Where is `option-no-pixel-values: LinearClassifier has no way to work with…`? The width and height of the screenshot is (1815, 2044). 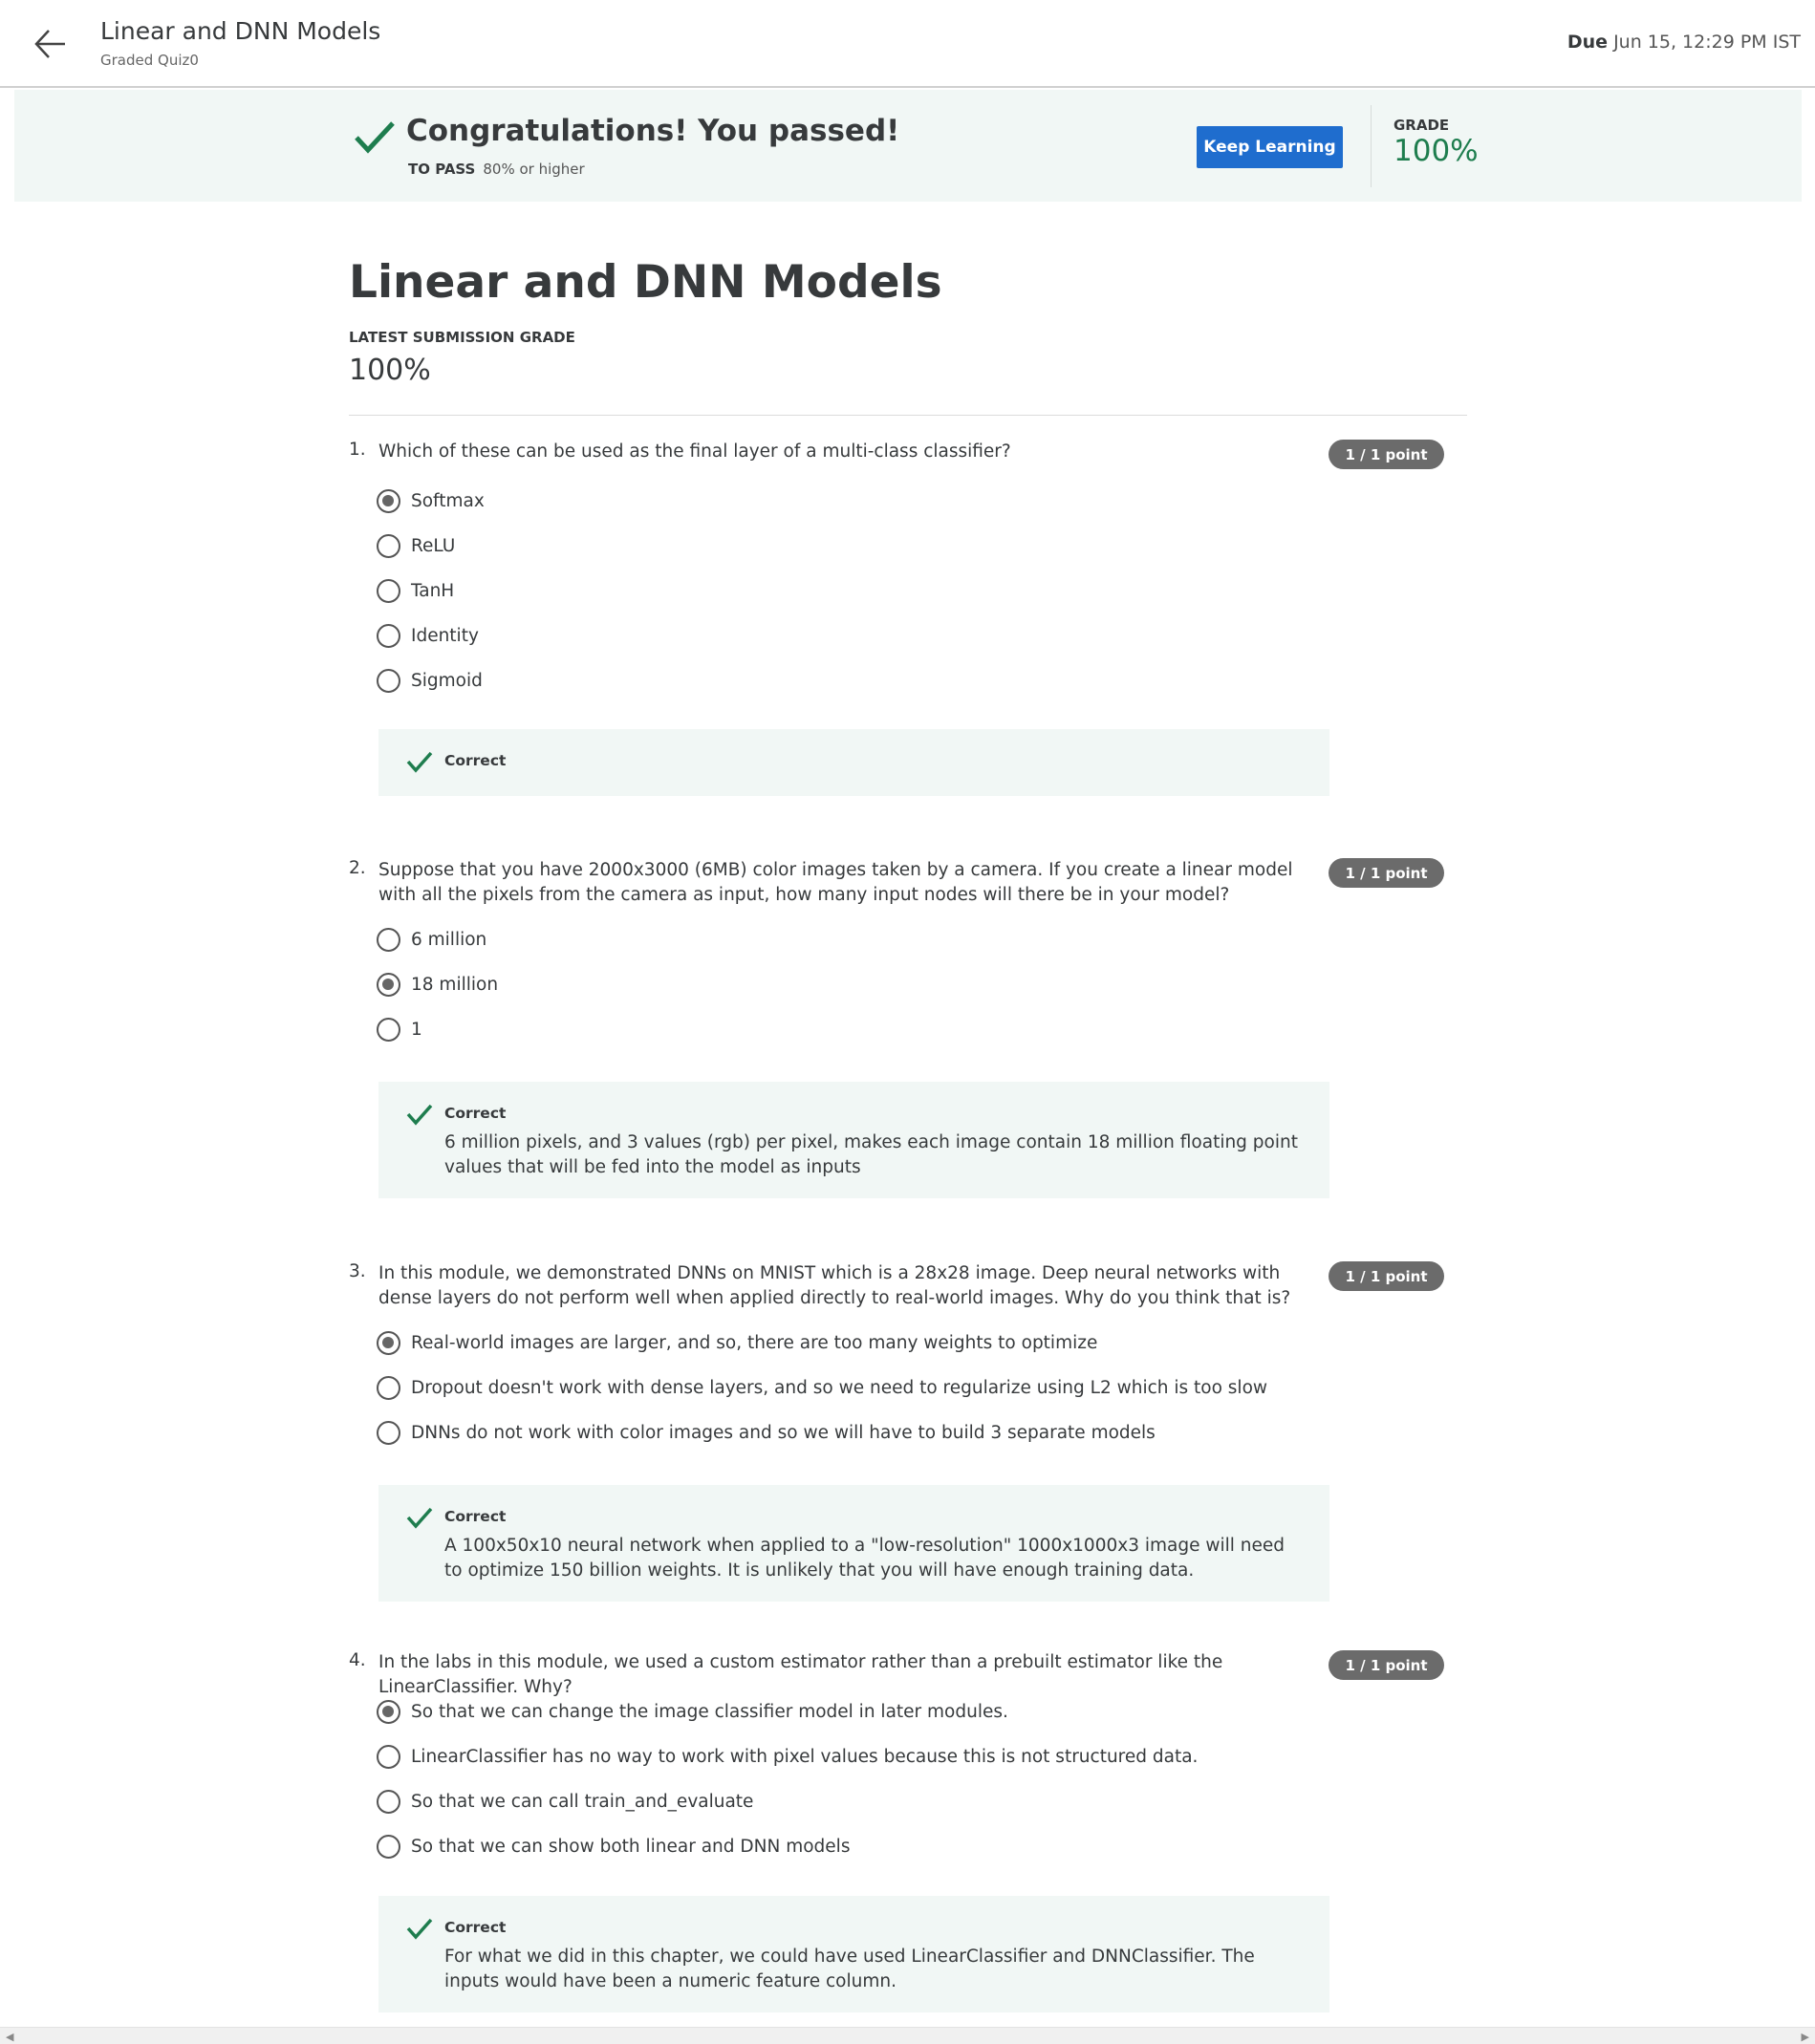 option-no-pixel-values: LinearClassifier has no way to work with… is located at coordinates (787, 1756).